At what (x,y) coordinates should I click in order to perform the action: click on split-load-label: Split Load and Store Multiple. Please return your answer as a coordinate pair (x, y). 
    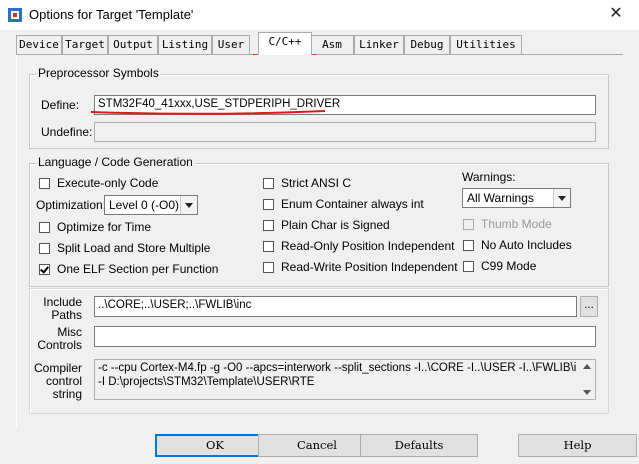
    Looking at the image, I should click on (134, 248).